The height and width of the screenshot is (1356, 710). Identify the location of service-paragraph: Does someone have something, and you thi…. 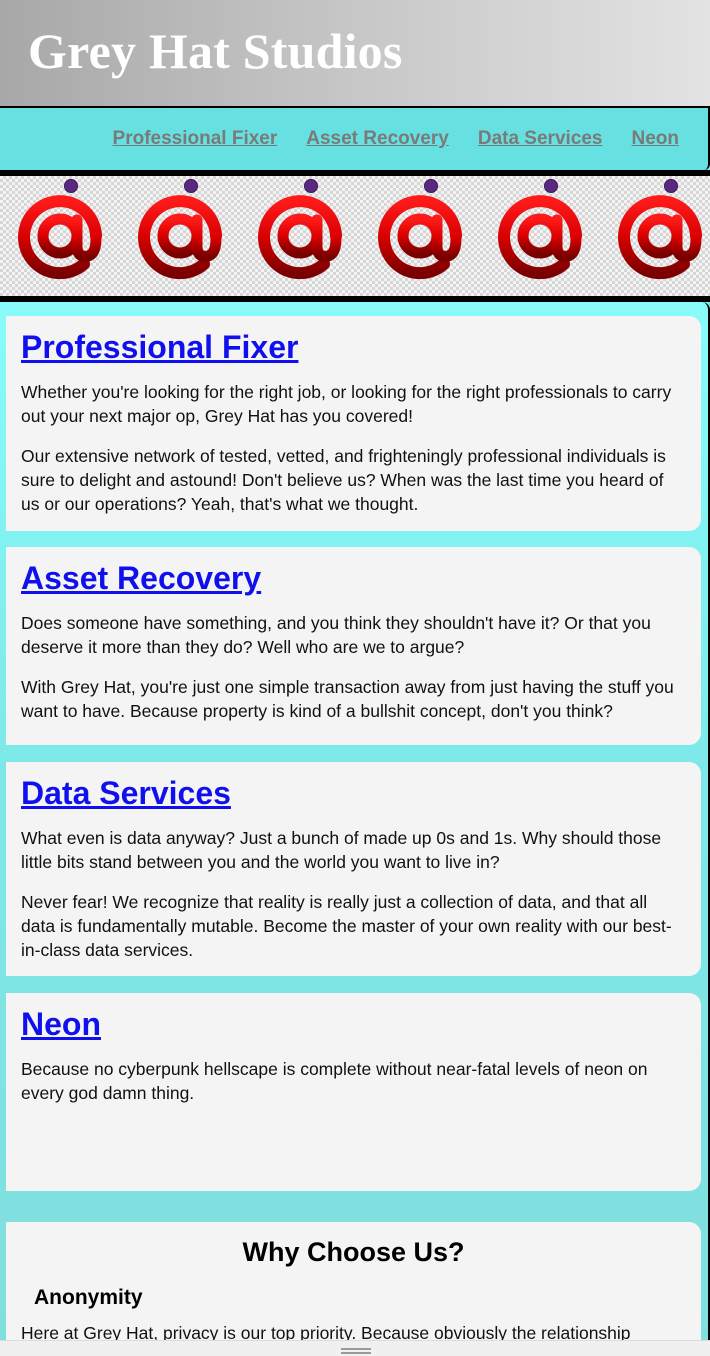
(336, 635).